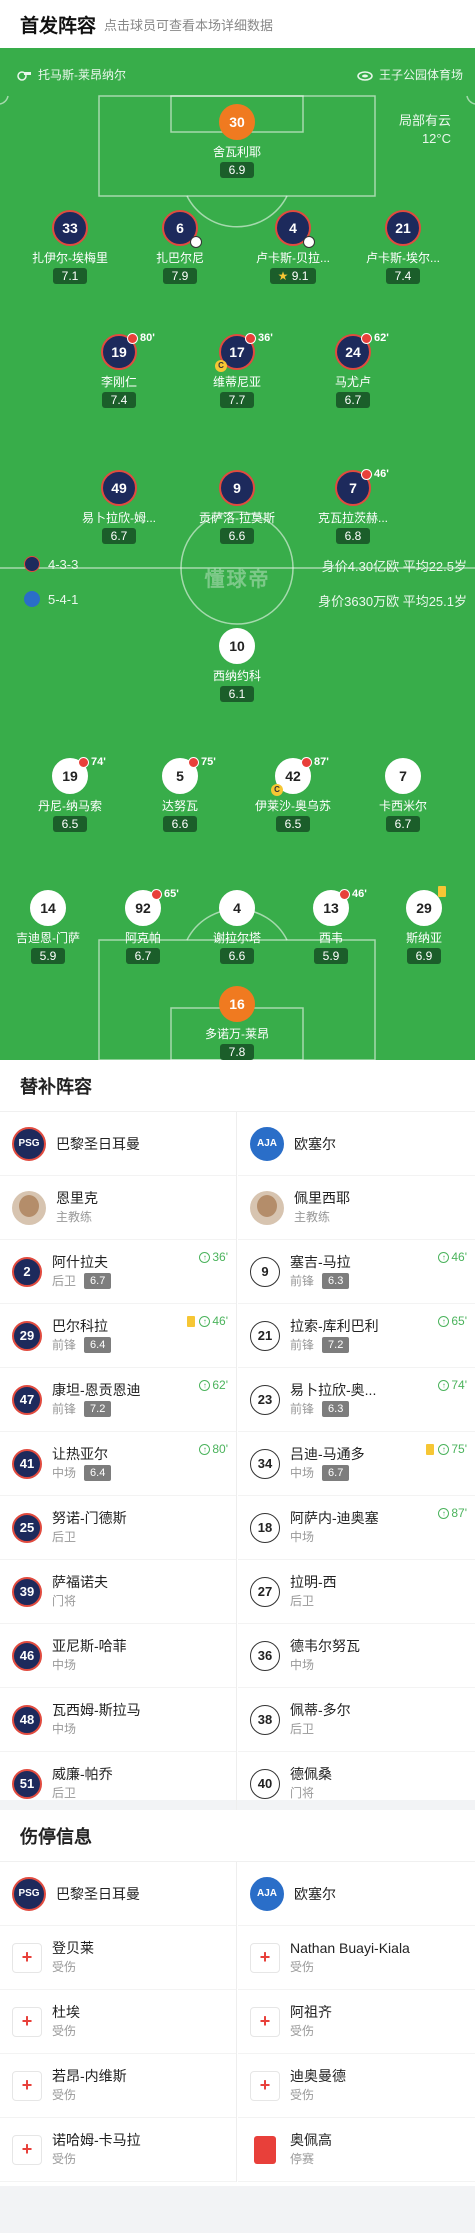 The width and height of the screenshot is (475, 2233). I want to click on player-rating: 6.7, so click(119, 536).